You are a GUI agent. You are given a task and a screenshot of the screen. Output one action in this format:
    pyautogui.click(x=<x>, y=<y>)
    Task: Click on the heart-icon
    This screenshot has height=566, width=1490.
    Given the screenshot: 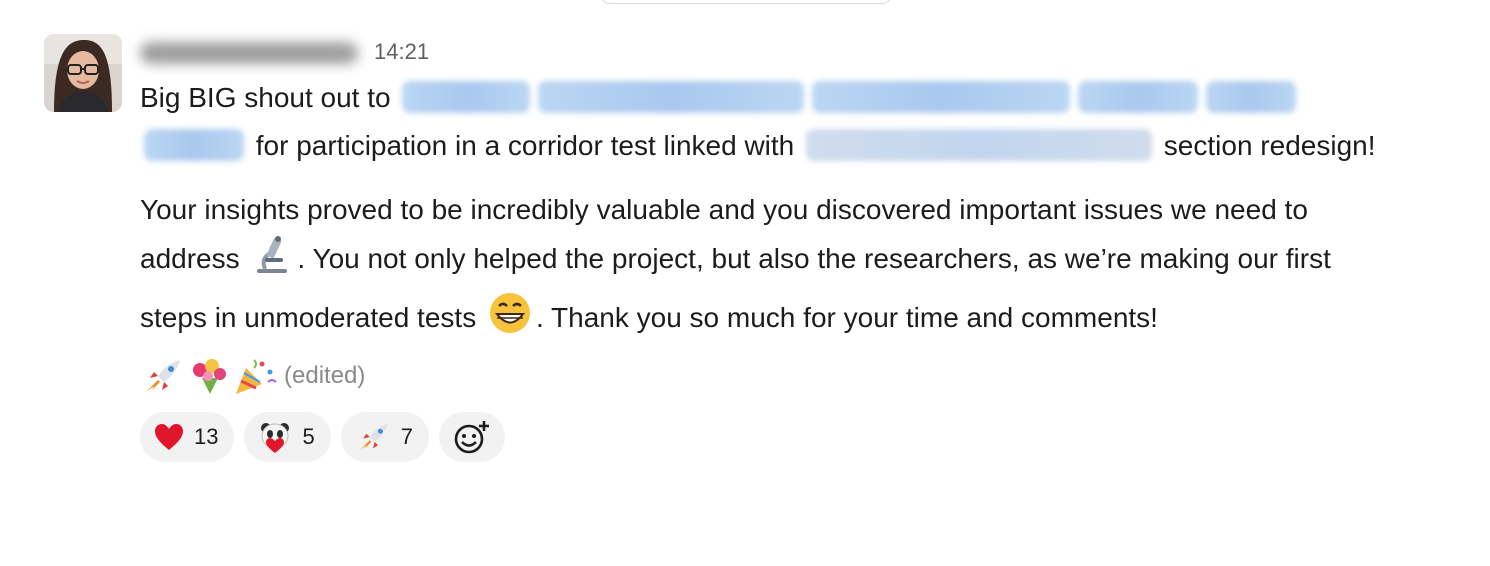 What is the action you would take?
    pyautogui.click(x=169, y=437)
    